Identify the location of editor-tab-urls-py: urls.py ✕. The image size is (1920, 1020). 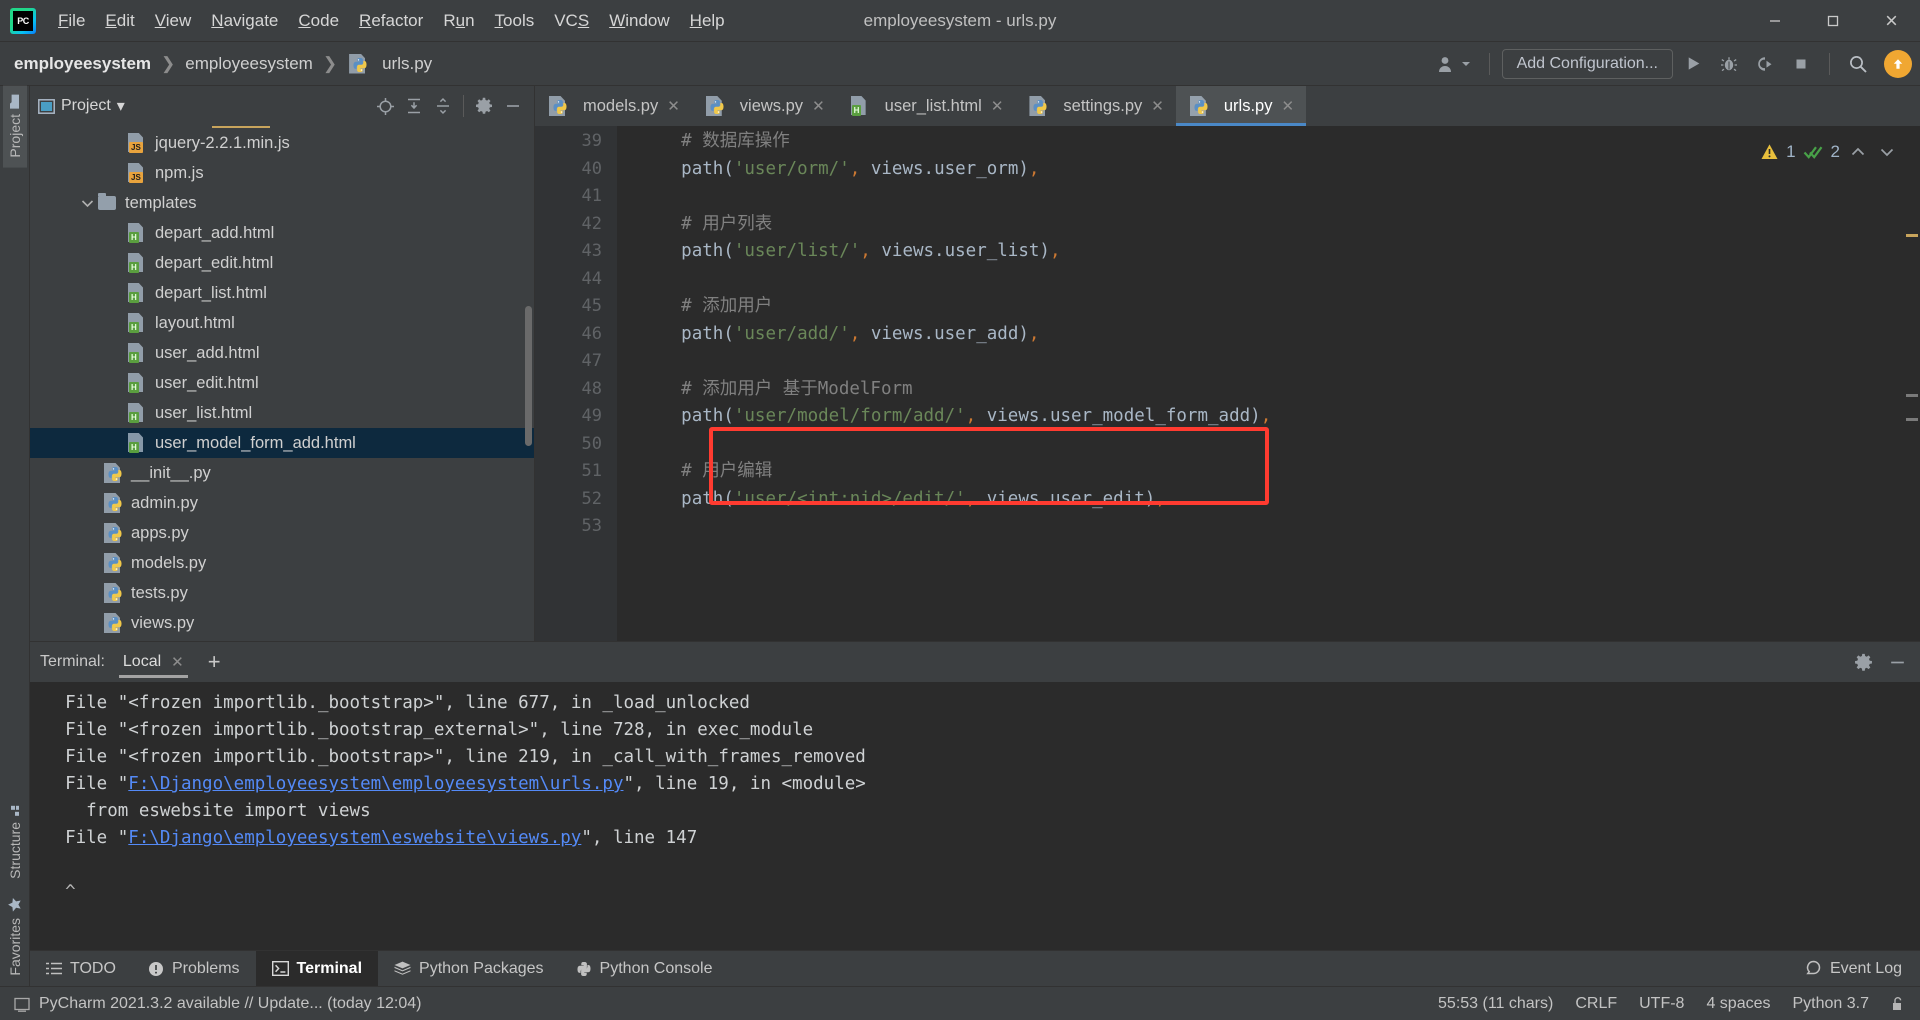
(1241, 106).